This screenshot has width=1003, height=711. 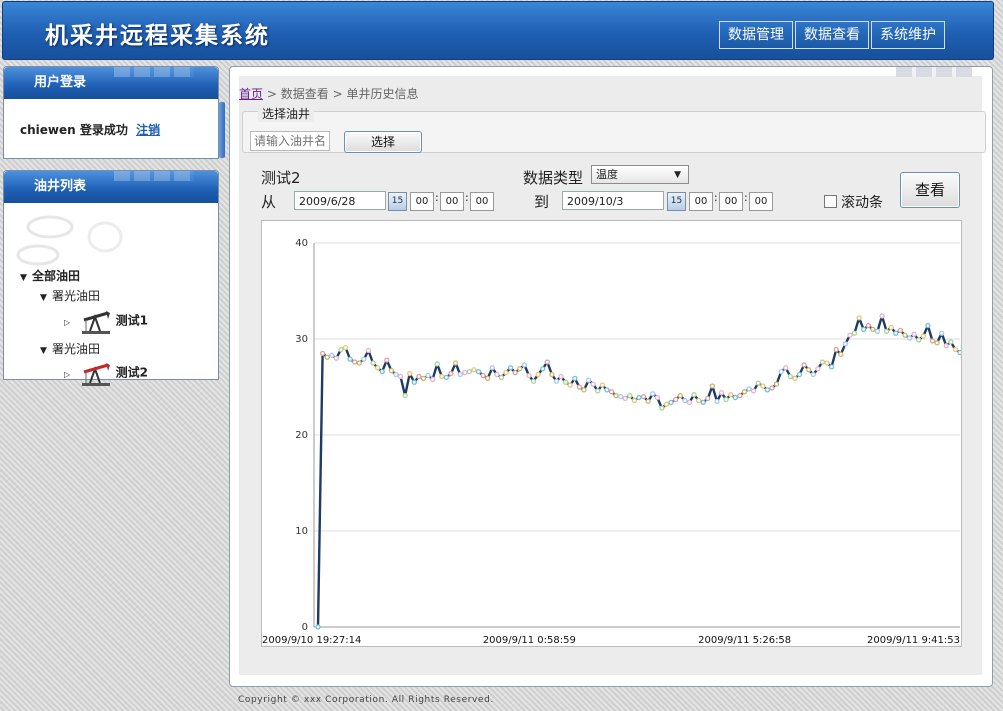 What do you see at coordinates (340, 200) in the screenshot?
I see `from-date-input: 2009/6/28` at bounding box center [340, 200].